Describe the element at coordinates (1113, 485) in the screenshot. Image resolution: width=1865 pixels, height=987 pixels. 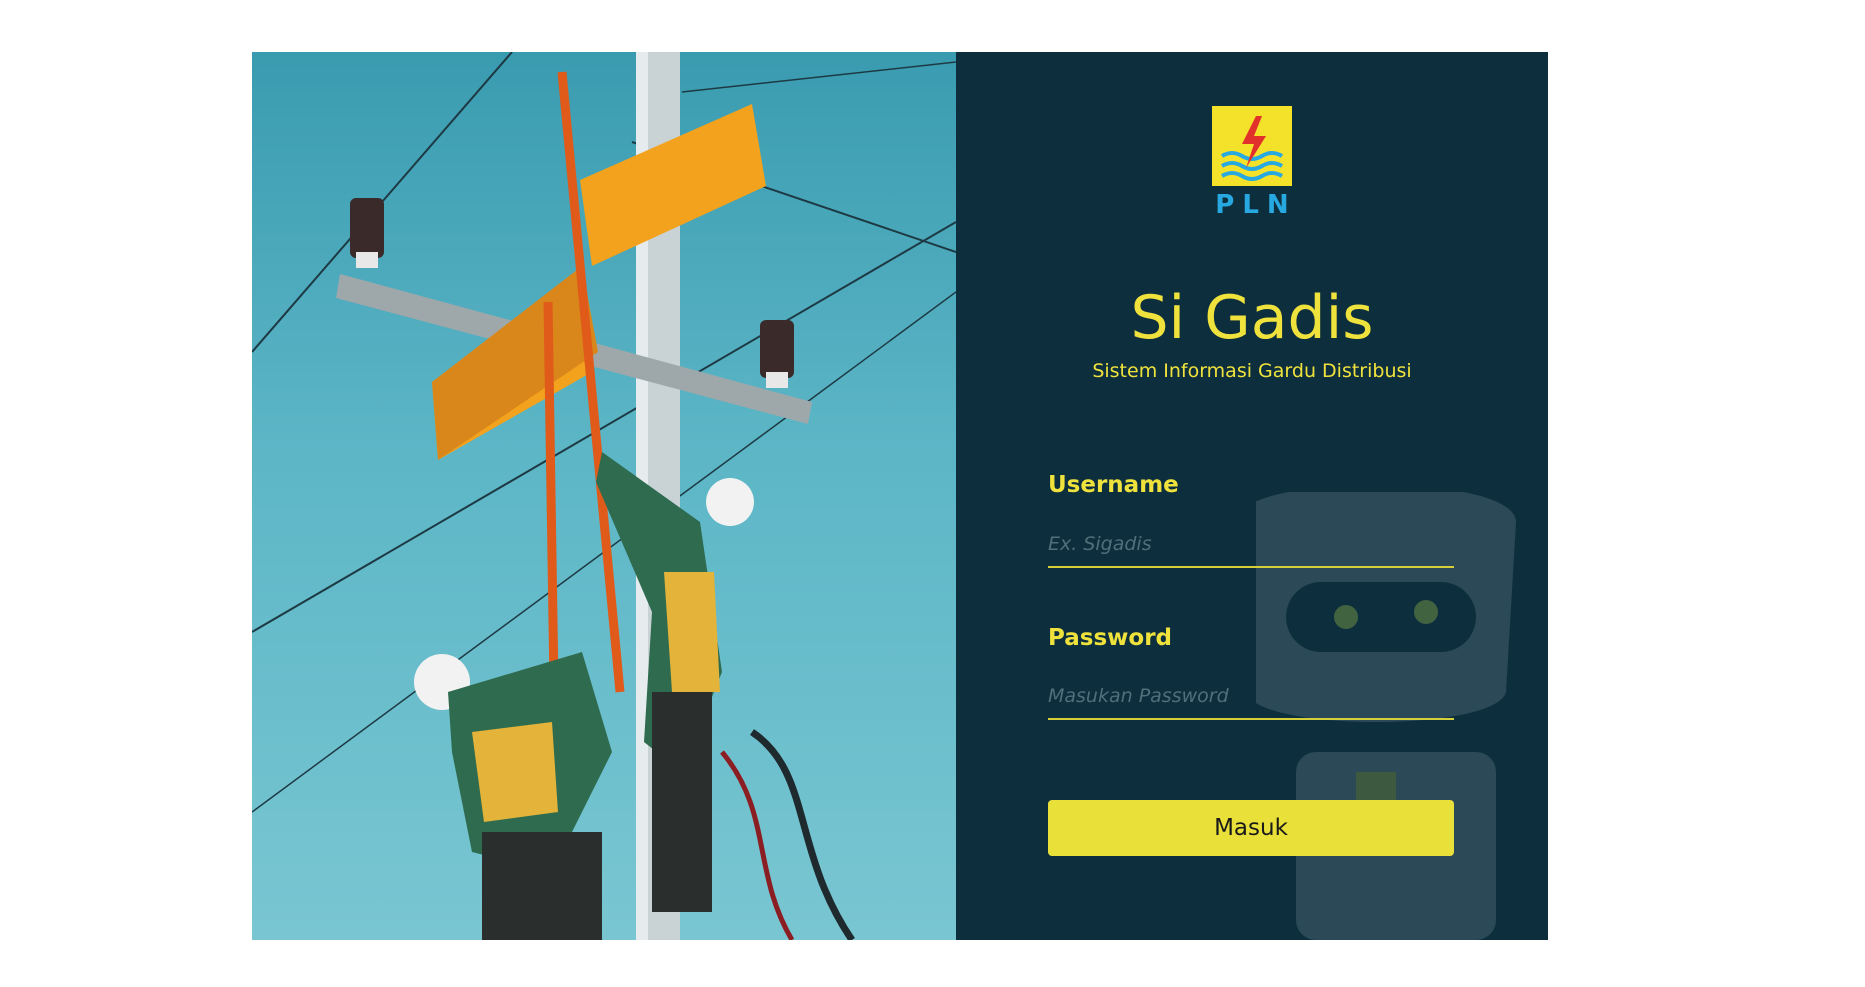
I see `username-label: Username` at that location.